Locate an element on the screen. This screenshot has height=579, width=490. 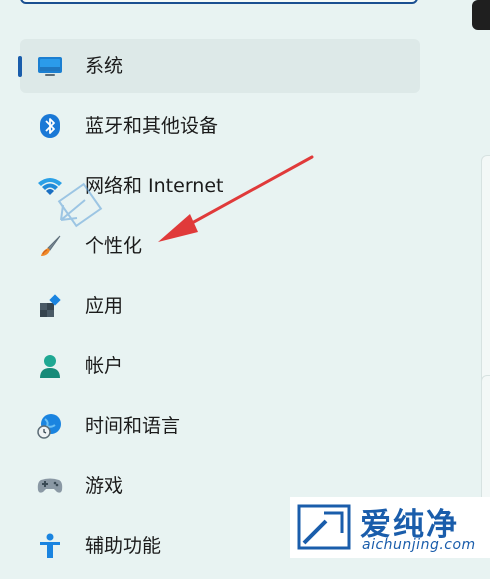
nav-item-label: 应用 is located at coordinates (104, 306).